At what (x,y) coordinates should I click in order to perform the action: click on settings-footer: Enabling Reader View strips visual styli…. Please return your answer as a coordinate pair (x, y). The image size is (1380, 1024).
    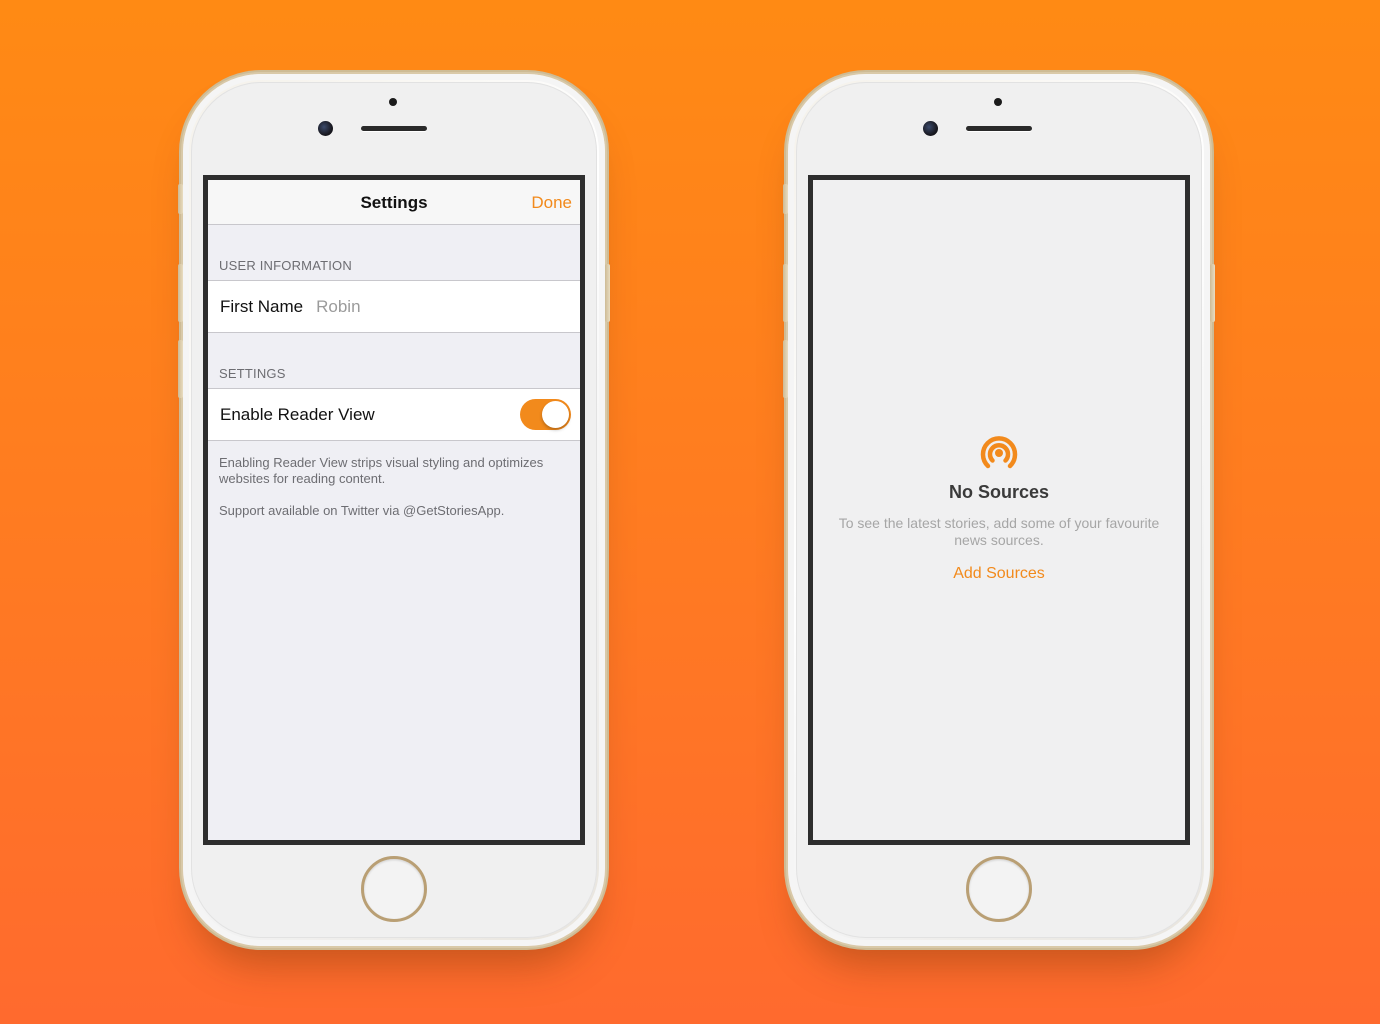
    Looking at the image, I should click on (394, 480).